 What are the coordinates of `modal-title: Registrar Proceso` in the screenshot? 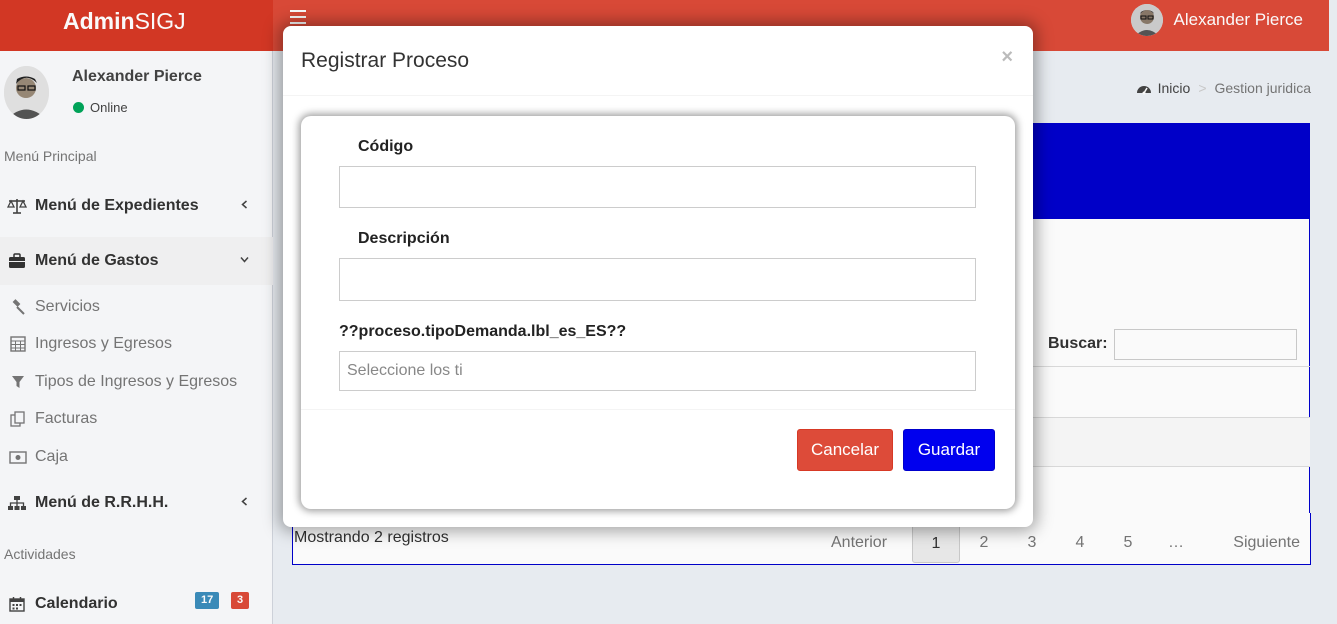 It's located at (385, 60).